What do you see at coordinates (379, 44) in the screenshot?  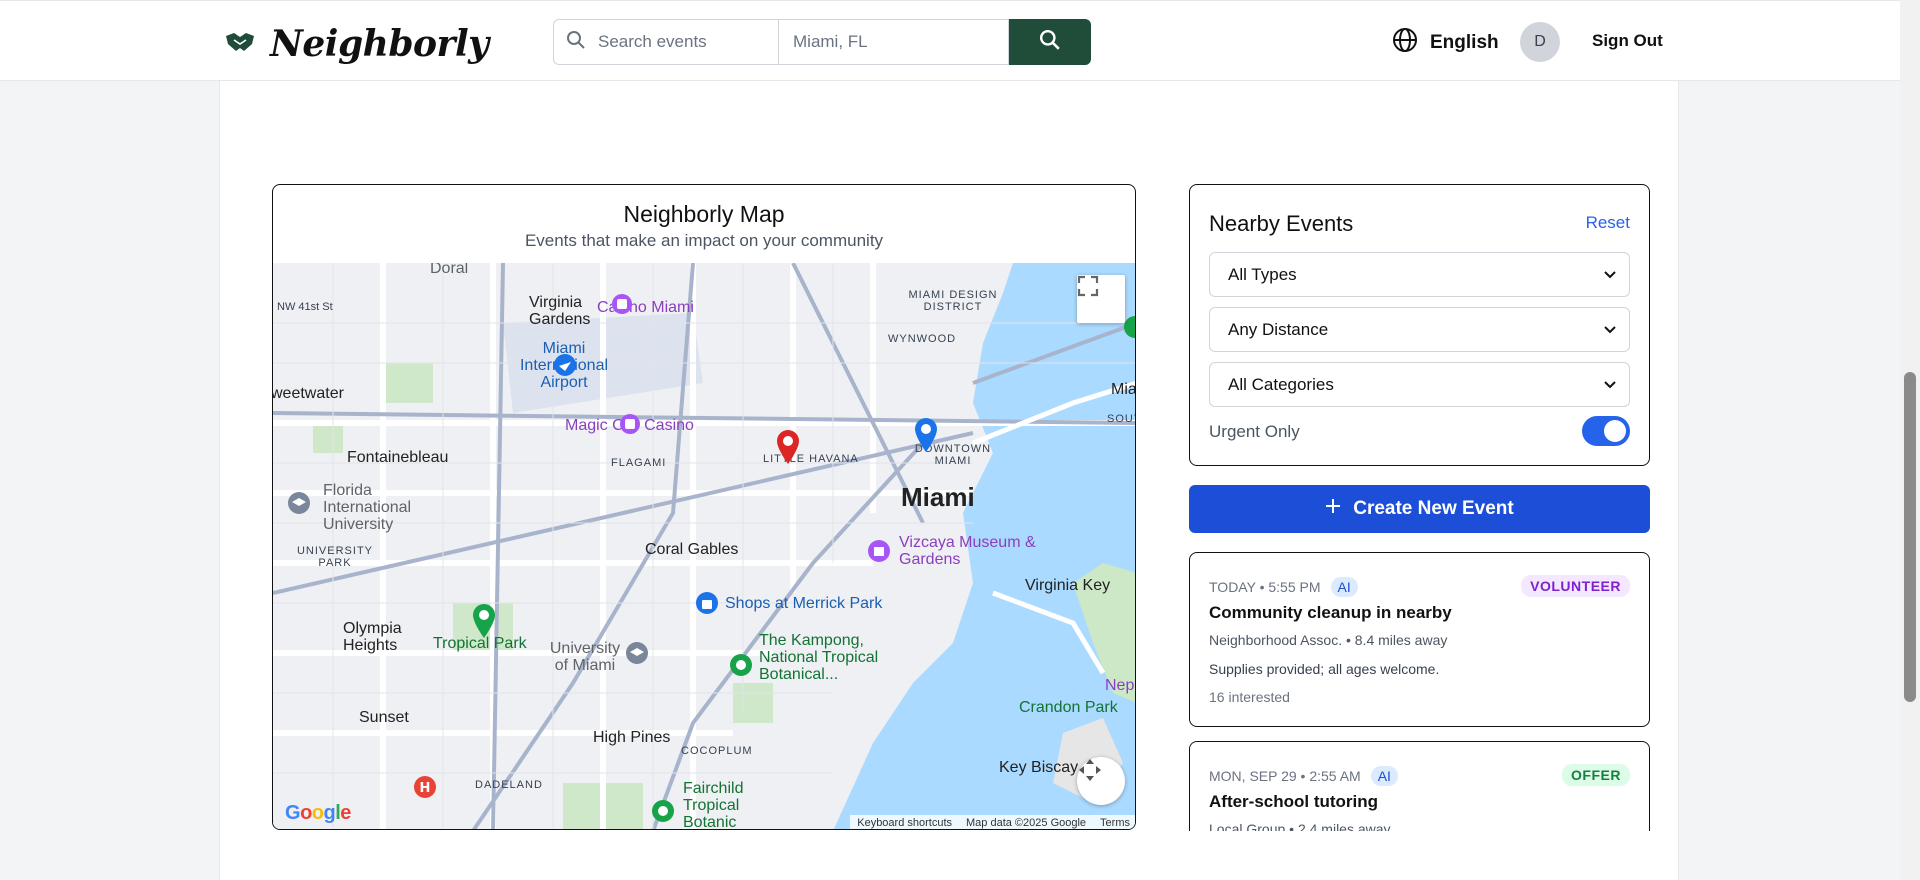 I see `brand-name: Neighborly` at bounding box center [379, 44].